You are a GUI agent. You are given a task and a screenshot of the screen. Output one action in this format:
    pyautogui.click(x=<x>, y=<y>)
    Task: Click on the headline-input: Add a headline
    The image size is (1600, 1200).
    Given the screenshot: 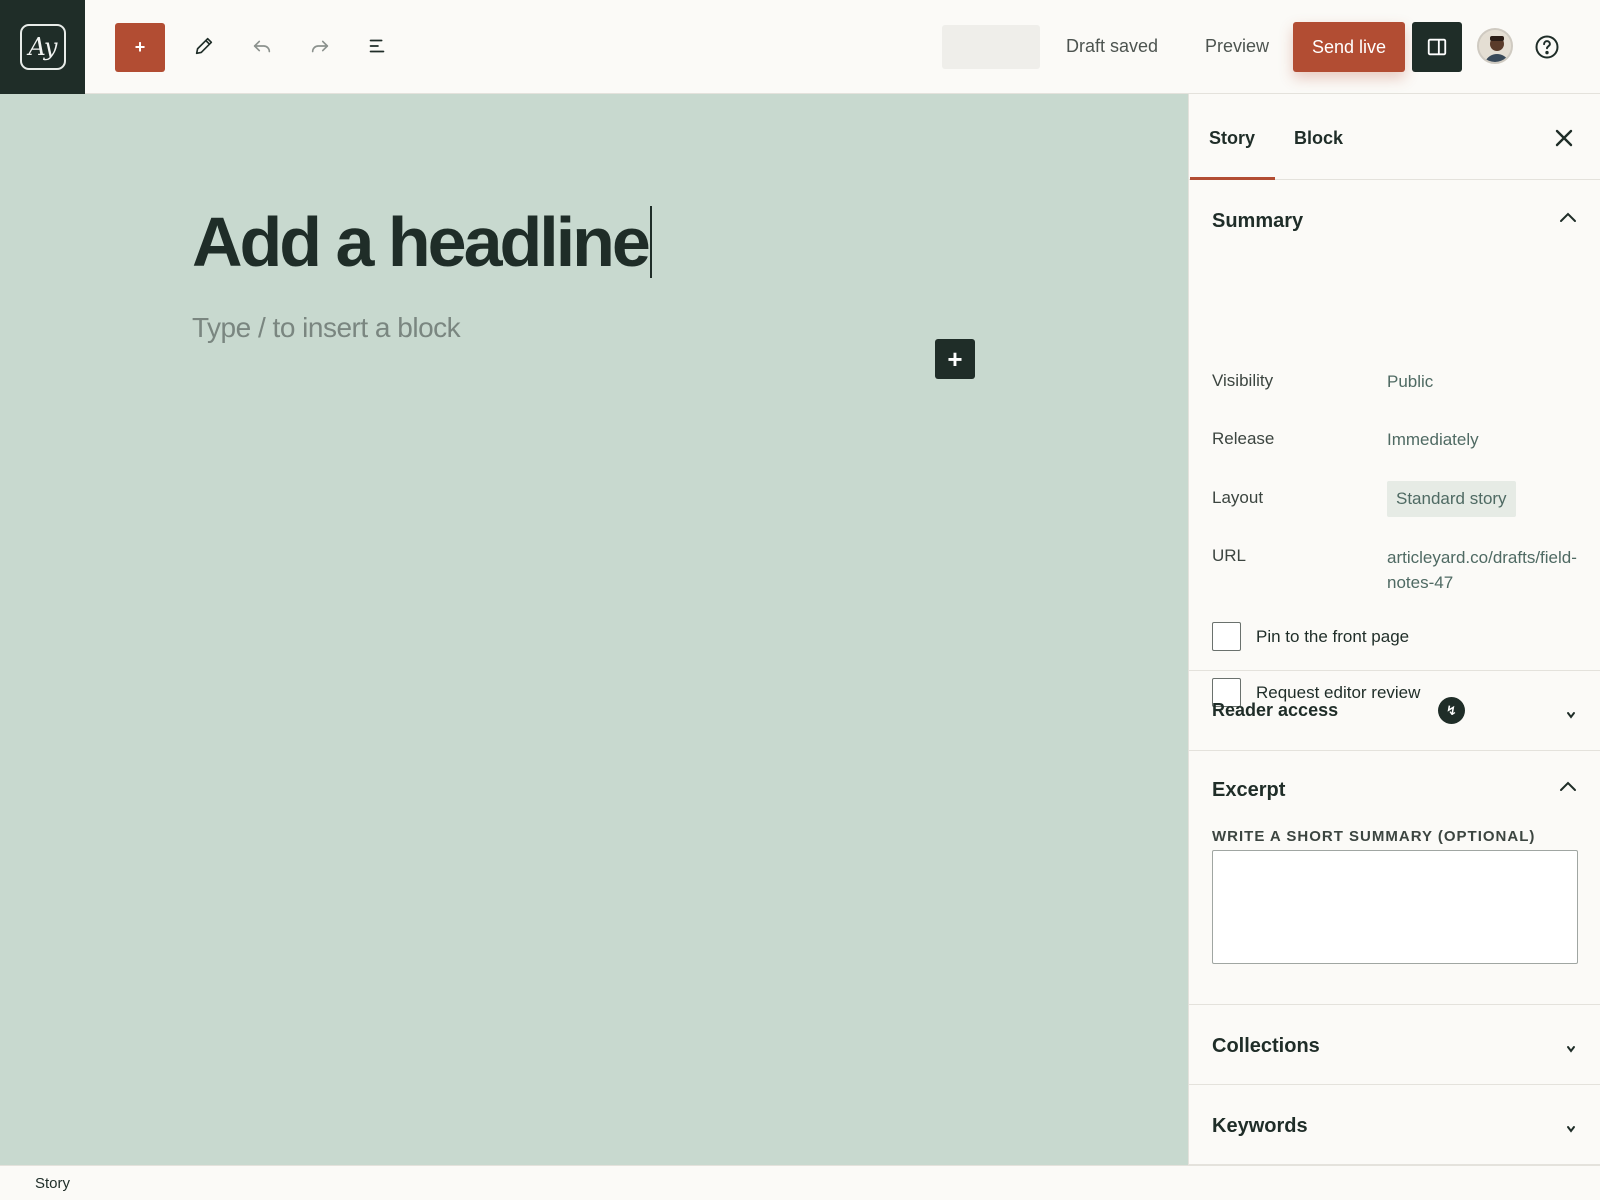 What is the action you would take?
    pyautogui.click(x=422, y=242)
    